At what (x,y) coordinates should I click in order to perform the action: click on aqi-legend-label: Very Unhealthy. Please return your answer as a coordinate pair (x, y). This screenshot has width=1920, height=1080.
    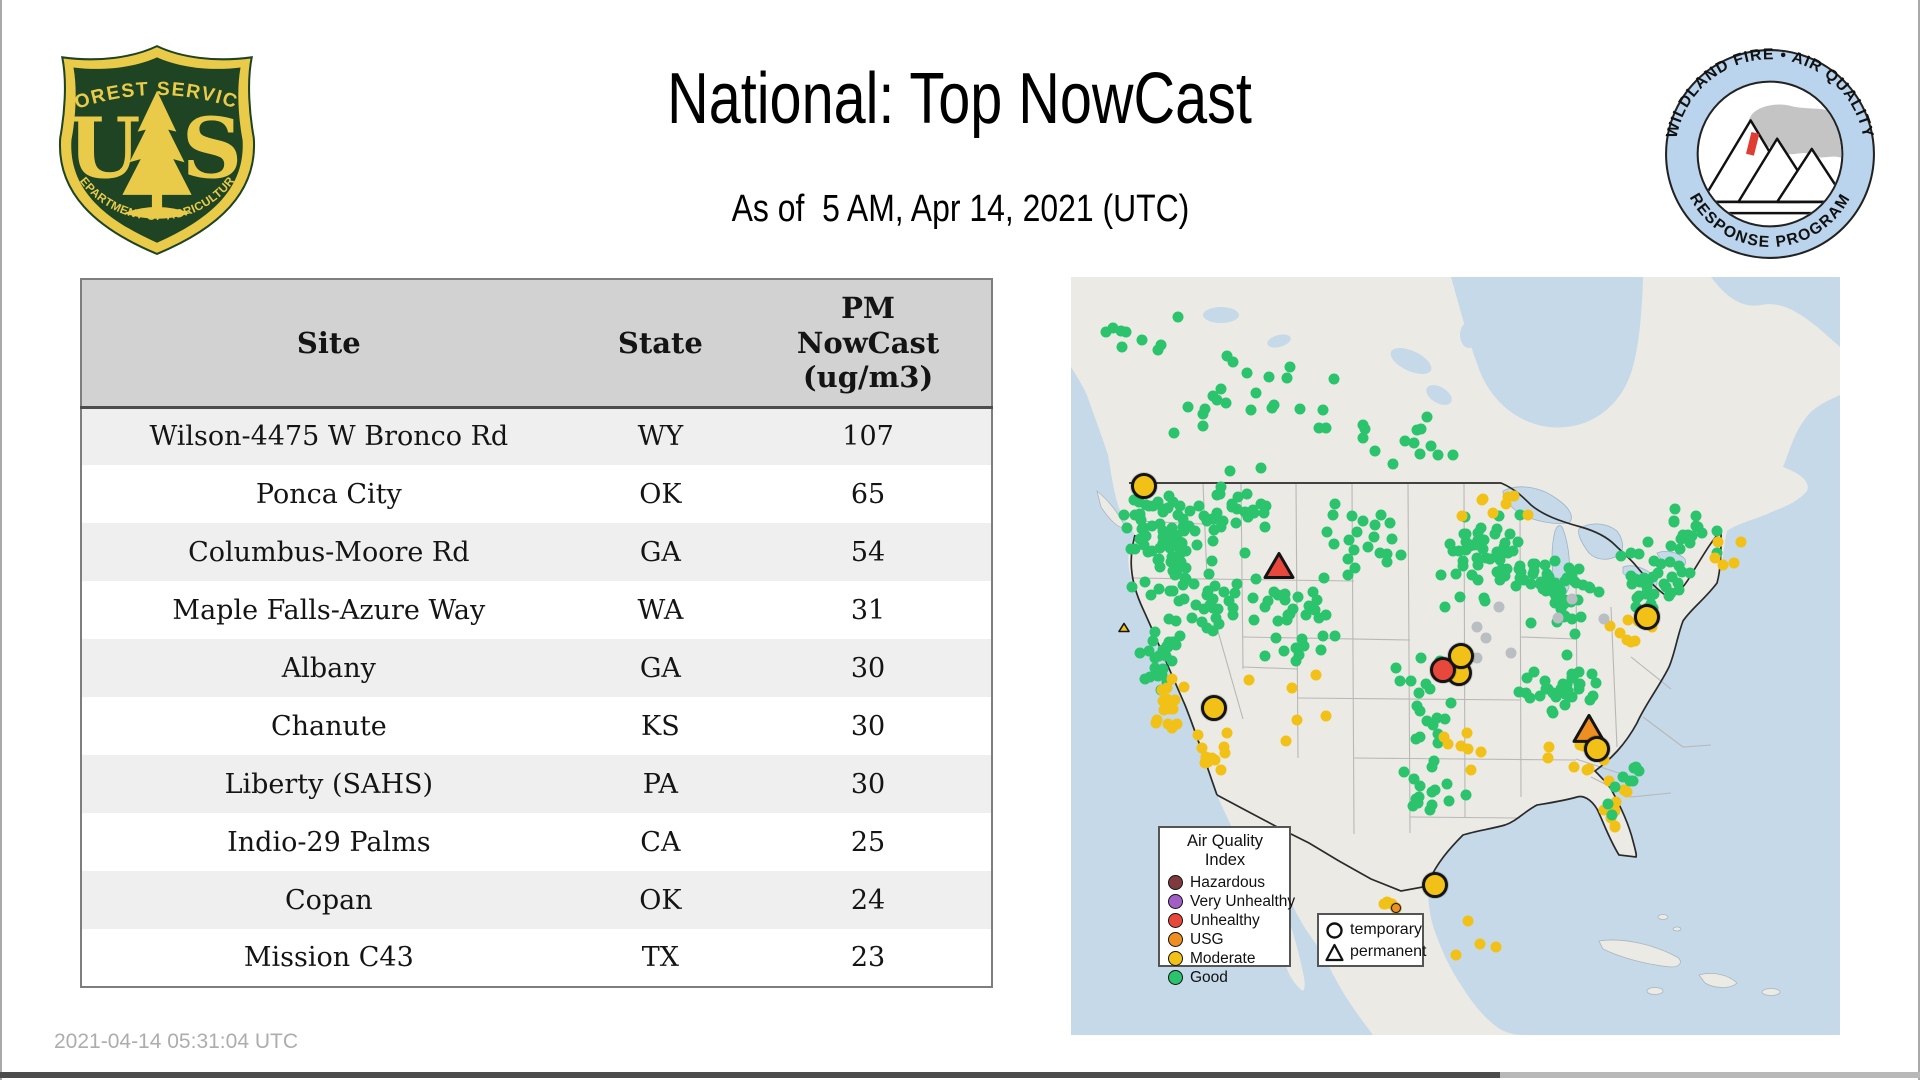
    Looking at the image, I should click on (1243, 901).